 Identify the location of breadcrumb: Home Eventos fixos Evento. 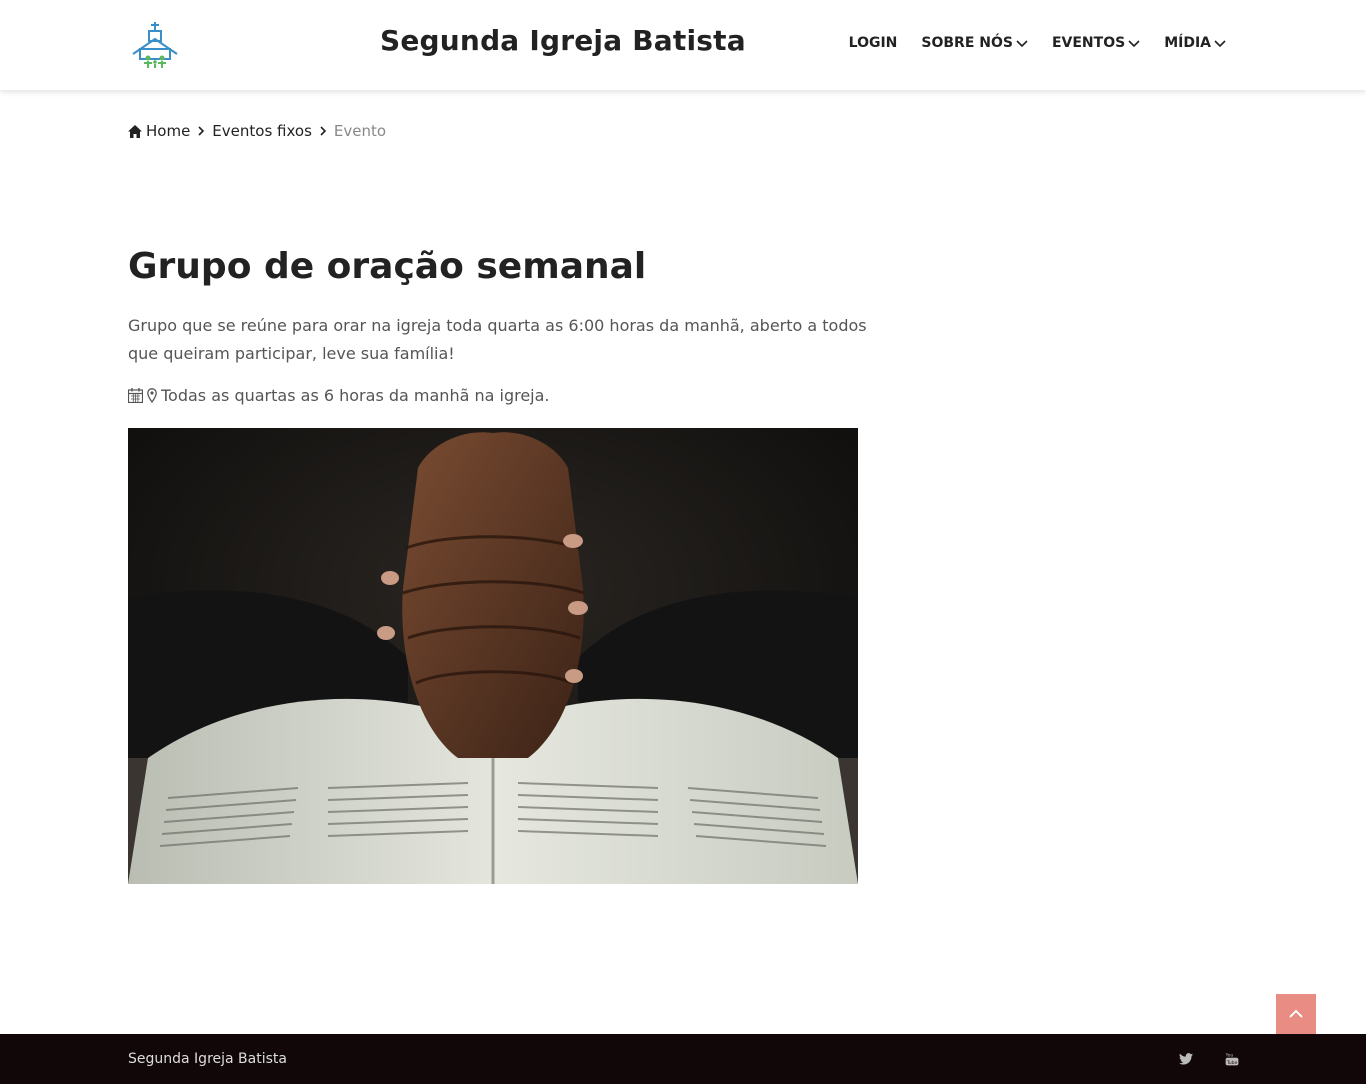
(257, 131).